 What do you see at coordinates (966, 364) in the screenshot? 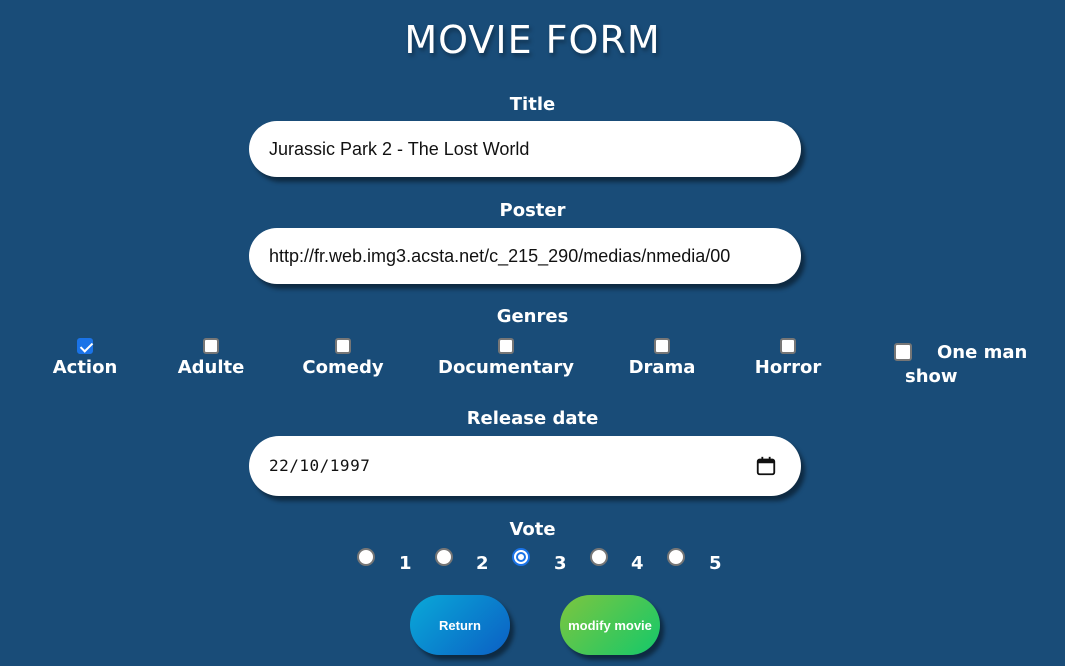
I see `genre-one-man-show-text: One man show` at bounding box center [966, 364].